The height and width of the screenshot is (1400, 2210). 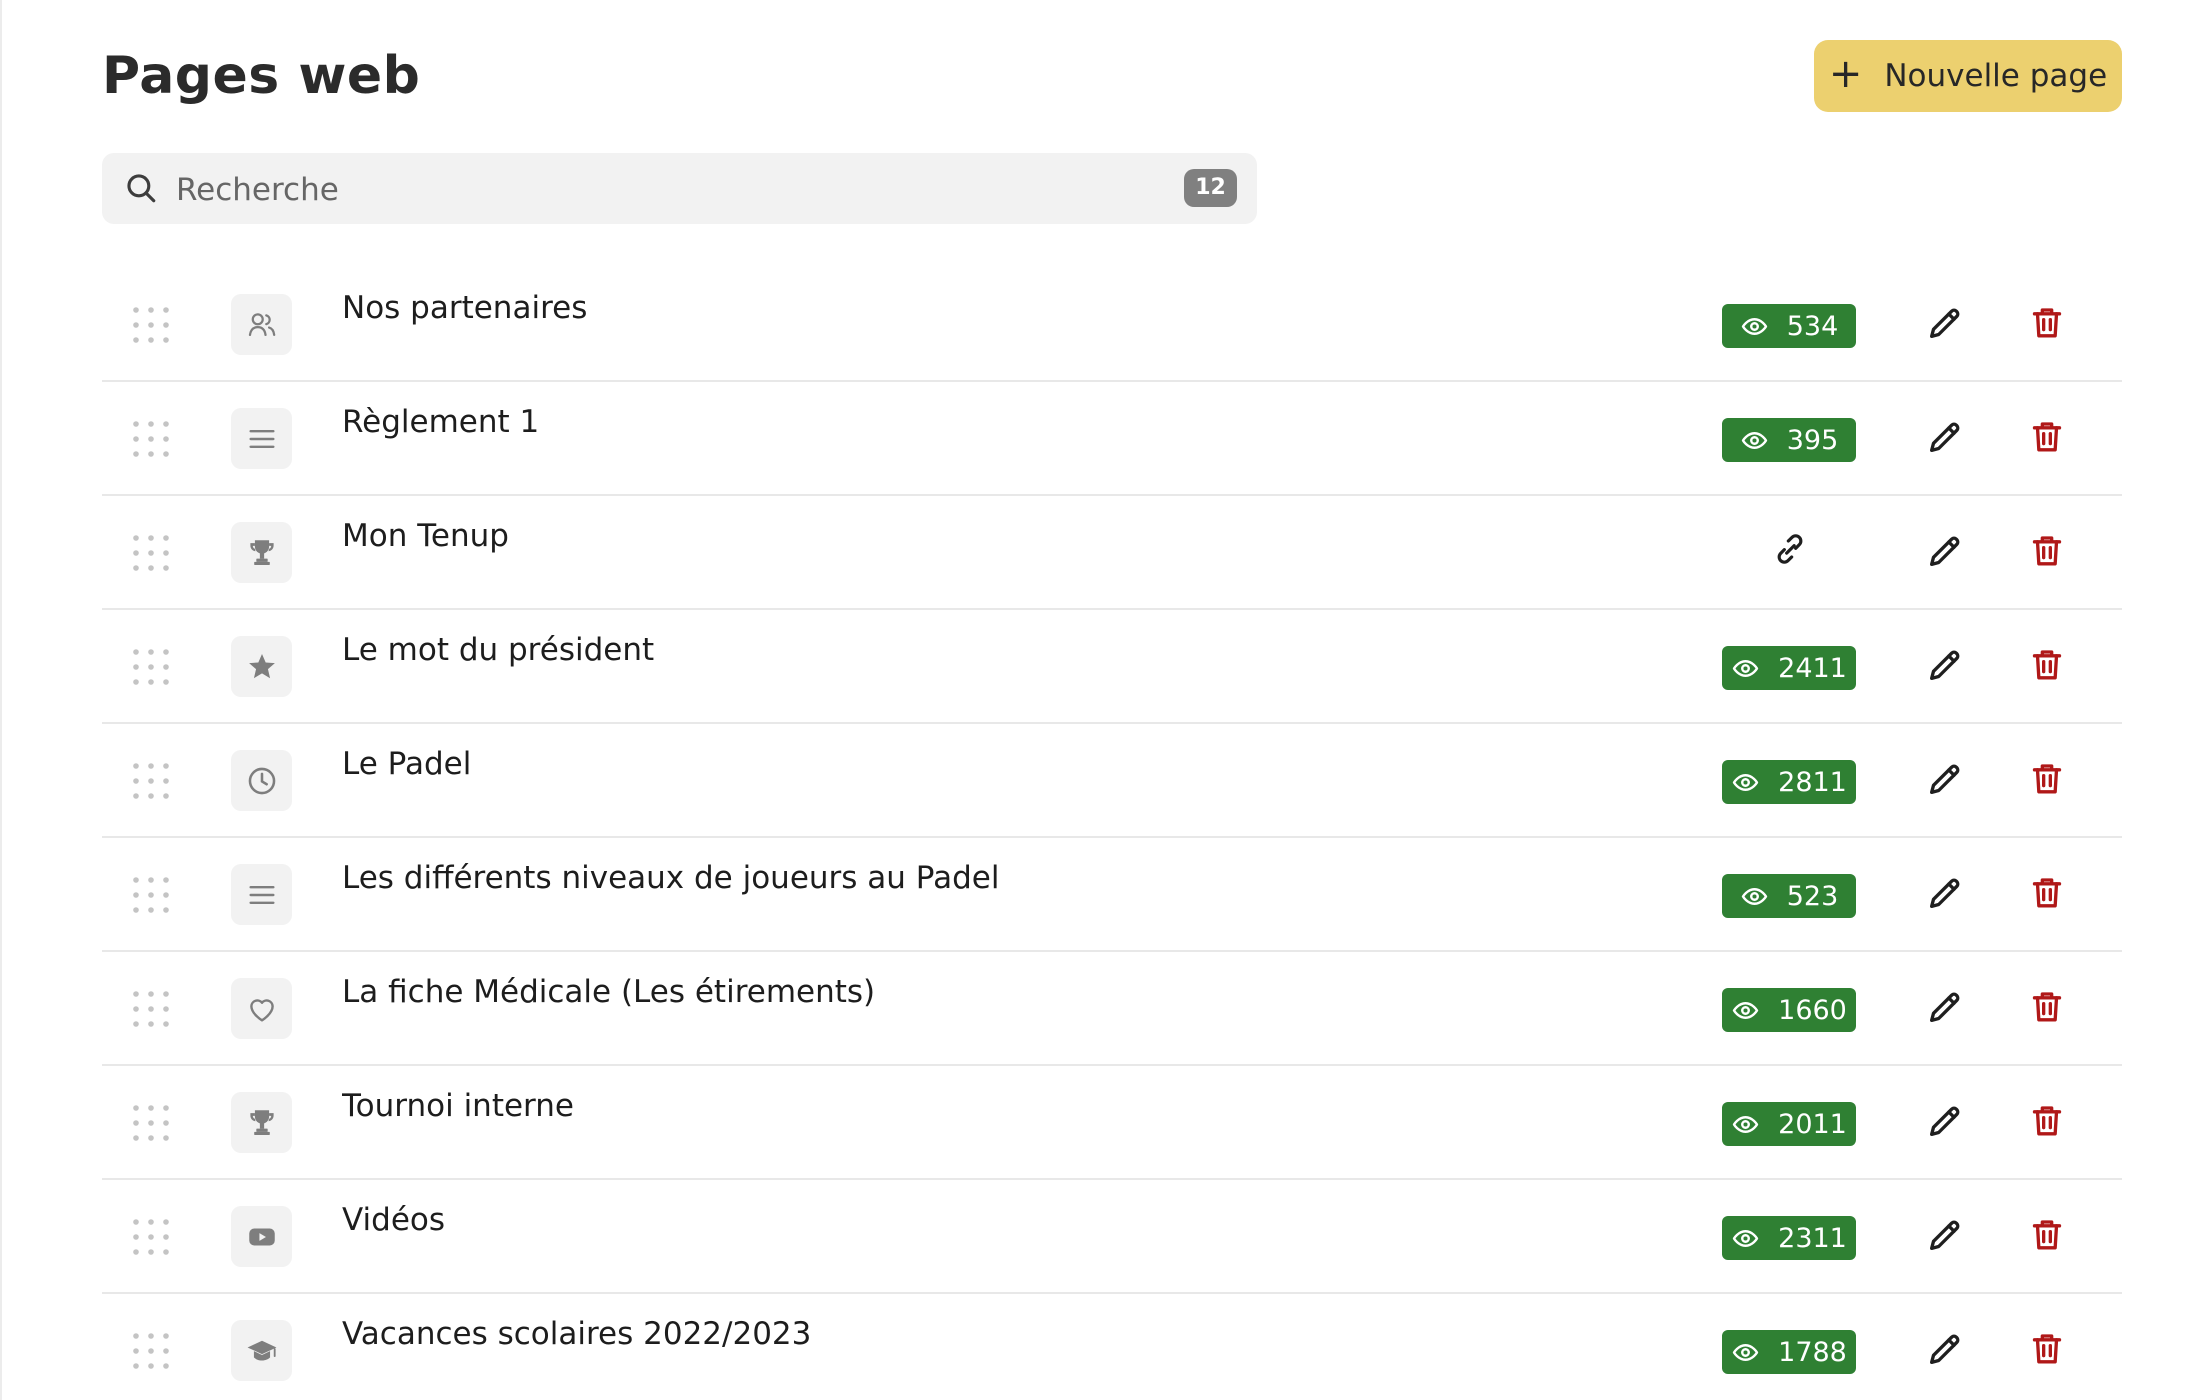 I want to click on youtube-icon, so click(x=261, y=1236).